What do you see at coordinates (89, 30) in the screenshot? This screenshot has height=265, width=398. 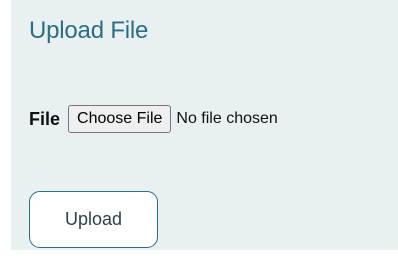 I see `form-title: Upload File` at bounding box center [89, 30].